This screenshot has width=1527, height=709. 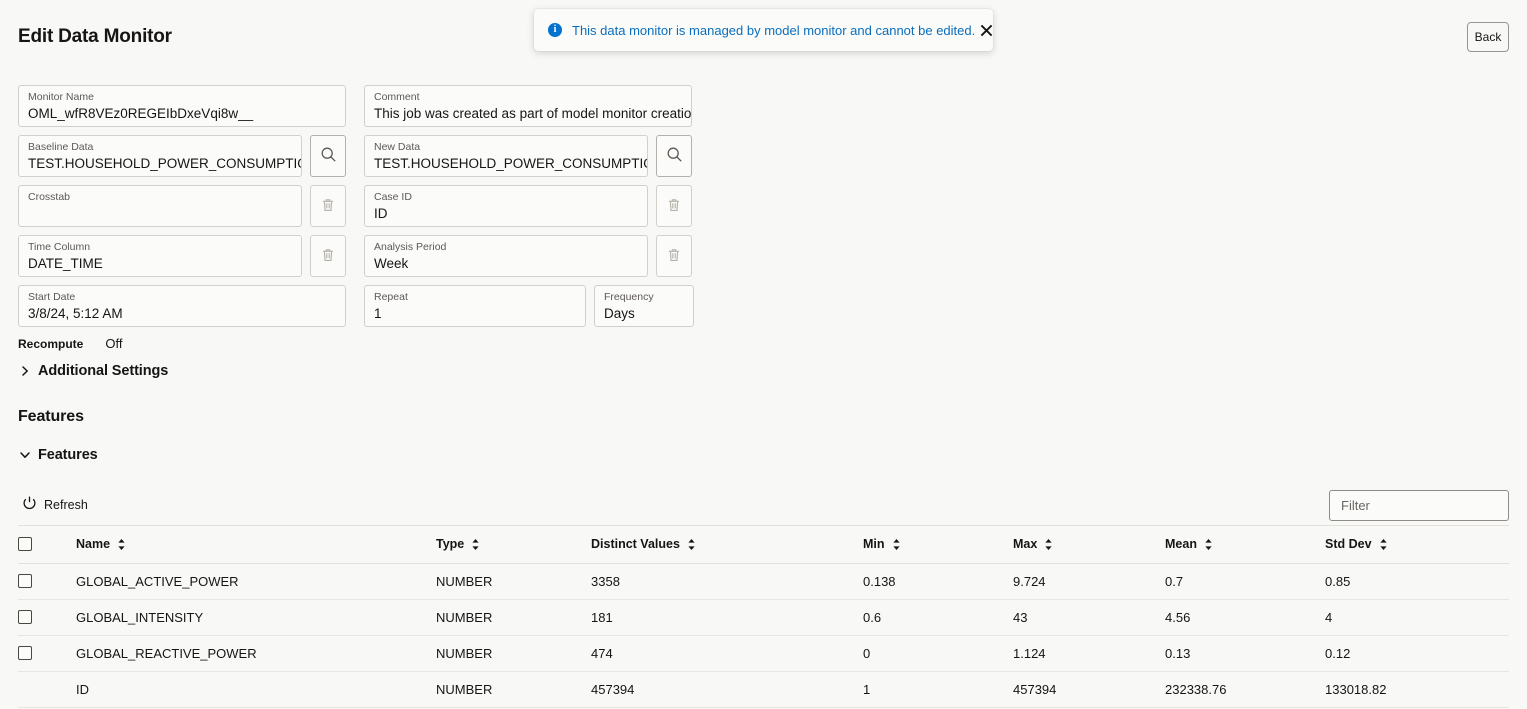 I want to click on features-accordion-label: Features, so click(x=68, y=455).